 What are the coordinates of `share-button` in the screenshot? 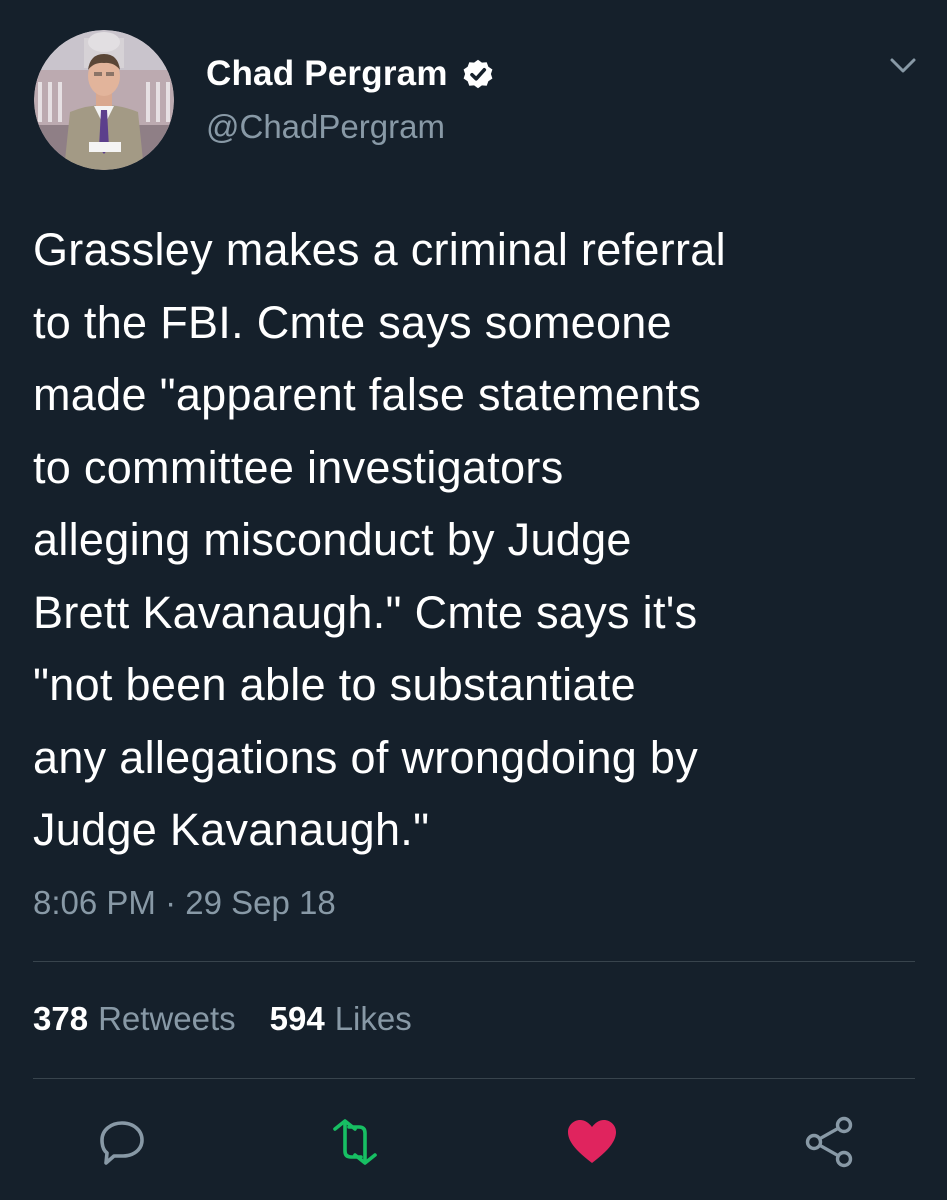 It's located at (829, 1142).